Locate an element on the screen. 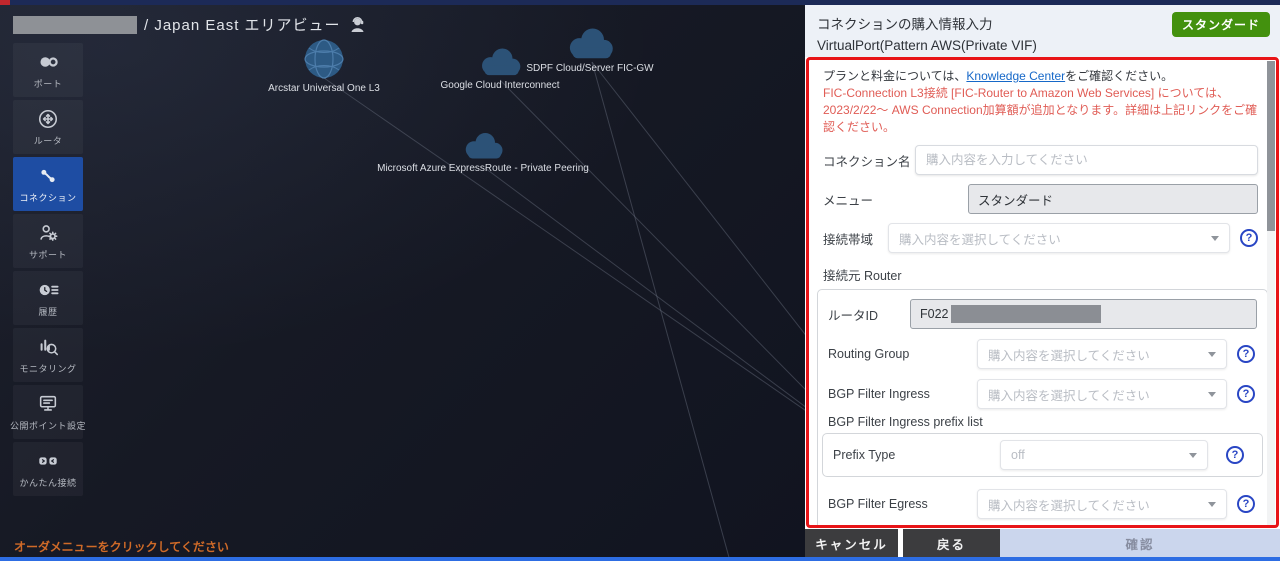 Image resolution: width=1280 pixels, height=561 pixels. bandwidth-select: 購入内容を選択してください is located at coordinates (1059, 238).